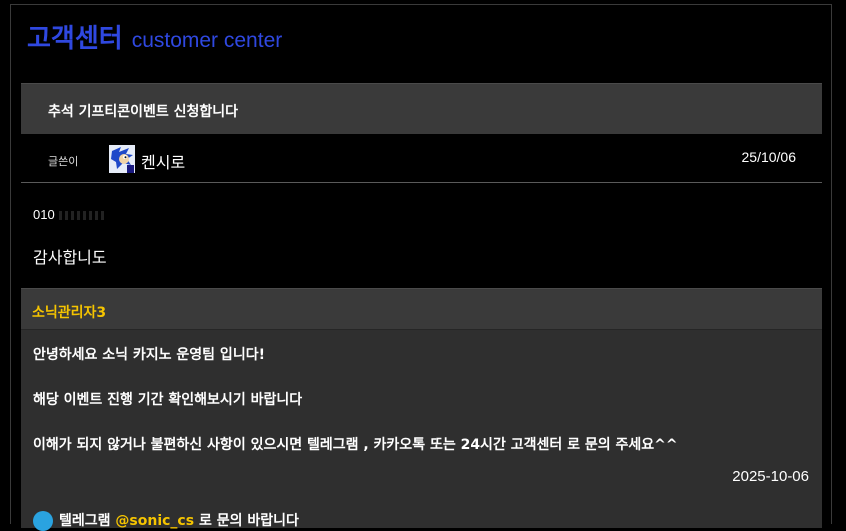  Describe the element at coordinates (168, 400) in the screenshot. I see `reply-line: 해당 이벤트 진행 기간 확인해보시기 바랍니다` at that location.